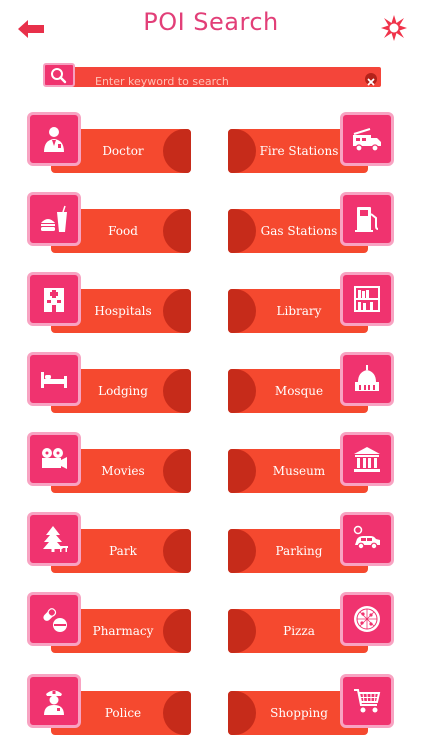 The image size is (422, 750). I want to click on burger-drink-icon, so click(54, 218).